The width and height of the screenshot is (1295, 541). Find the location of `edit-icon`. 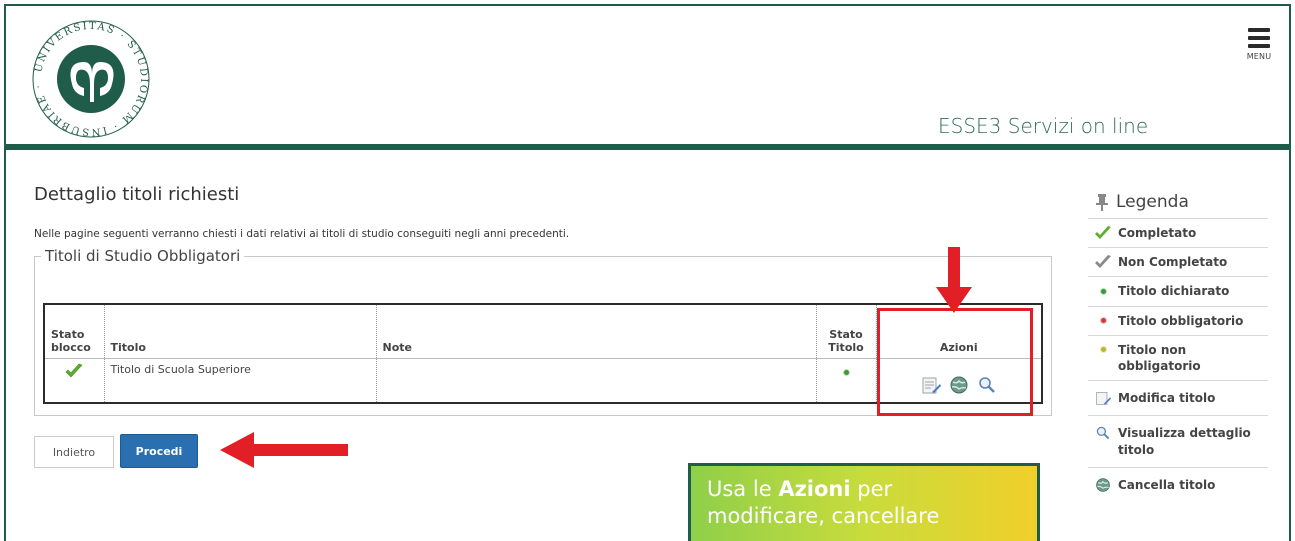

edit-icon is located at coordinates (1103, 398).